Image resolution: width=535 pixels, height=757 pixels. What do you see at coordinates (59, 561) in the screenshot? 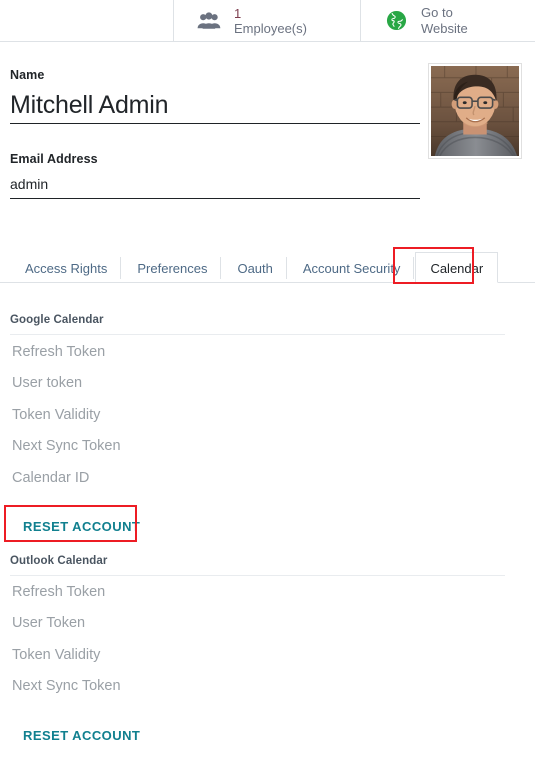
I see `outlook-calendar-group-title: Outlook Calendar` at bounding box center [59, 561].